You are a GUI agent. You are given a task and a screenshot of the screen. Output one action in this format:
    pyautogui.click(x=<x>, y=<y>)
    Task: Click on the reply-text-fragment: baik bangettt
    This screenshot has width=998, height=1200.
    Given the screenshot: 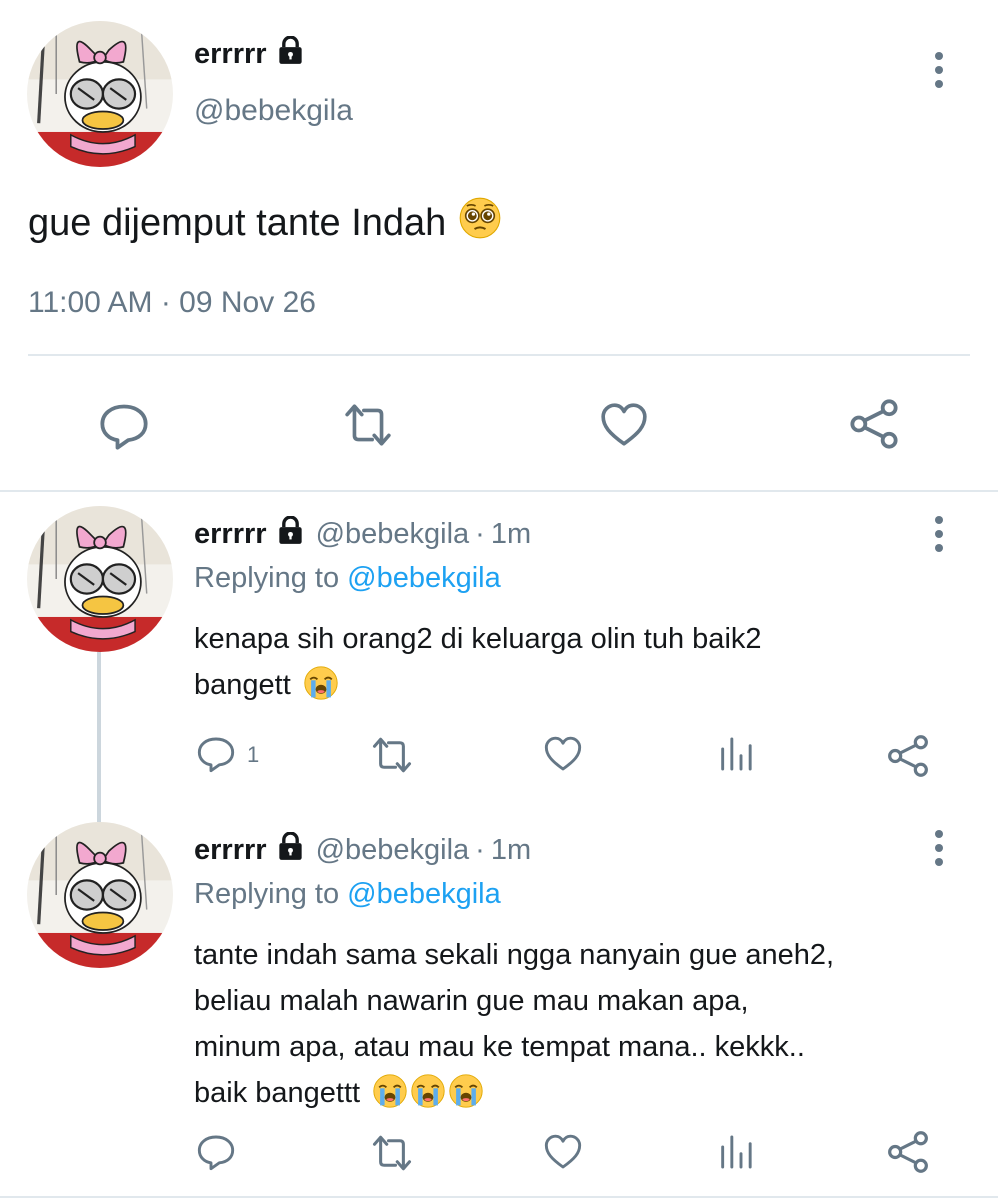 What is the action you would take?
    pyautogui.click(x=277, y=1093)
    